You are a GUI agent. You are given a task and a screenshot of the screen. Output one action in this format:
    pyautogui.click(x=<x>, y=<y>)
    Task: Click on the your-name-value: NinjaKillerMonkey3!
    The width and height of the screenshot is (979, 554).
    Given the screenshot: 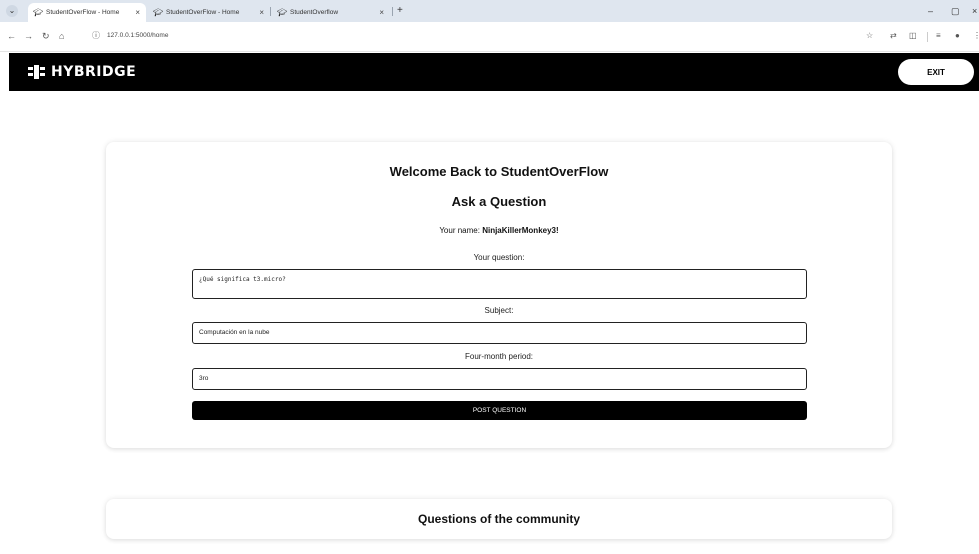 What is the action you would take?
    pyautogui.click(x=520, y=230)
    